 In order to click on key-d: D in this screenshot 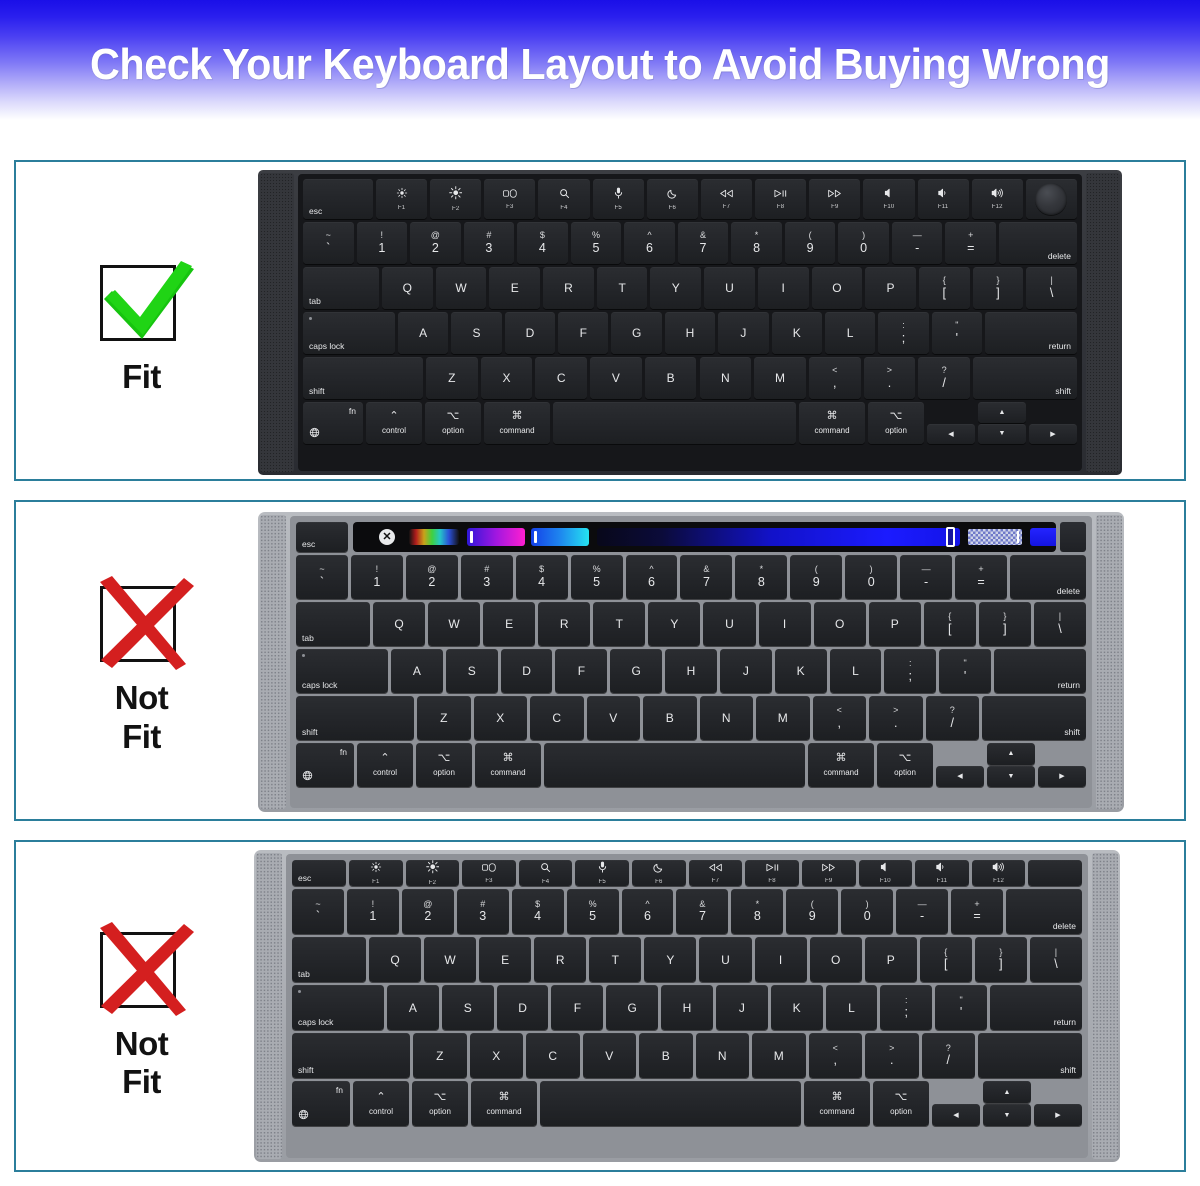, I will do `click(530, 333)`.